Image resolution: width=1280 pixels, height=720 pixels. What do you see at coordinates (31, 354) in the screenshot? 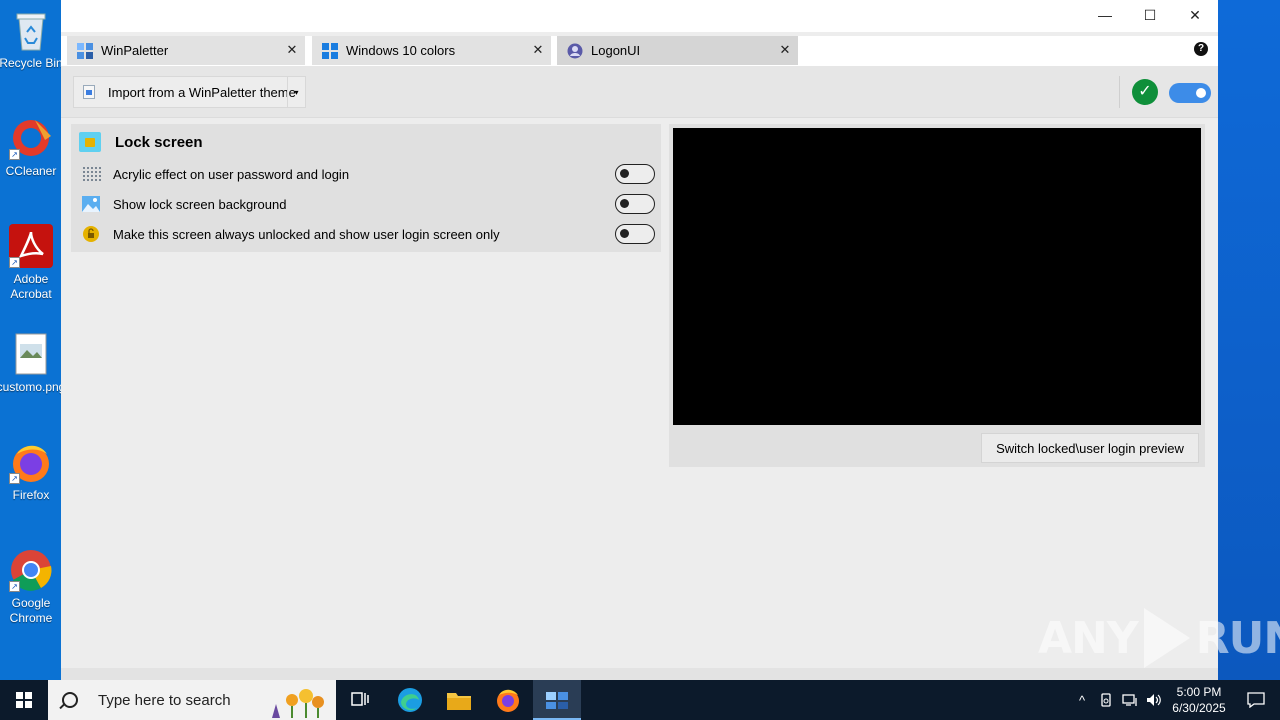
I see `image-file-icon` at bounding box center [31, 354].